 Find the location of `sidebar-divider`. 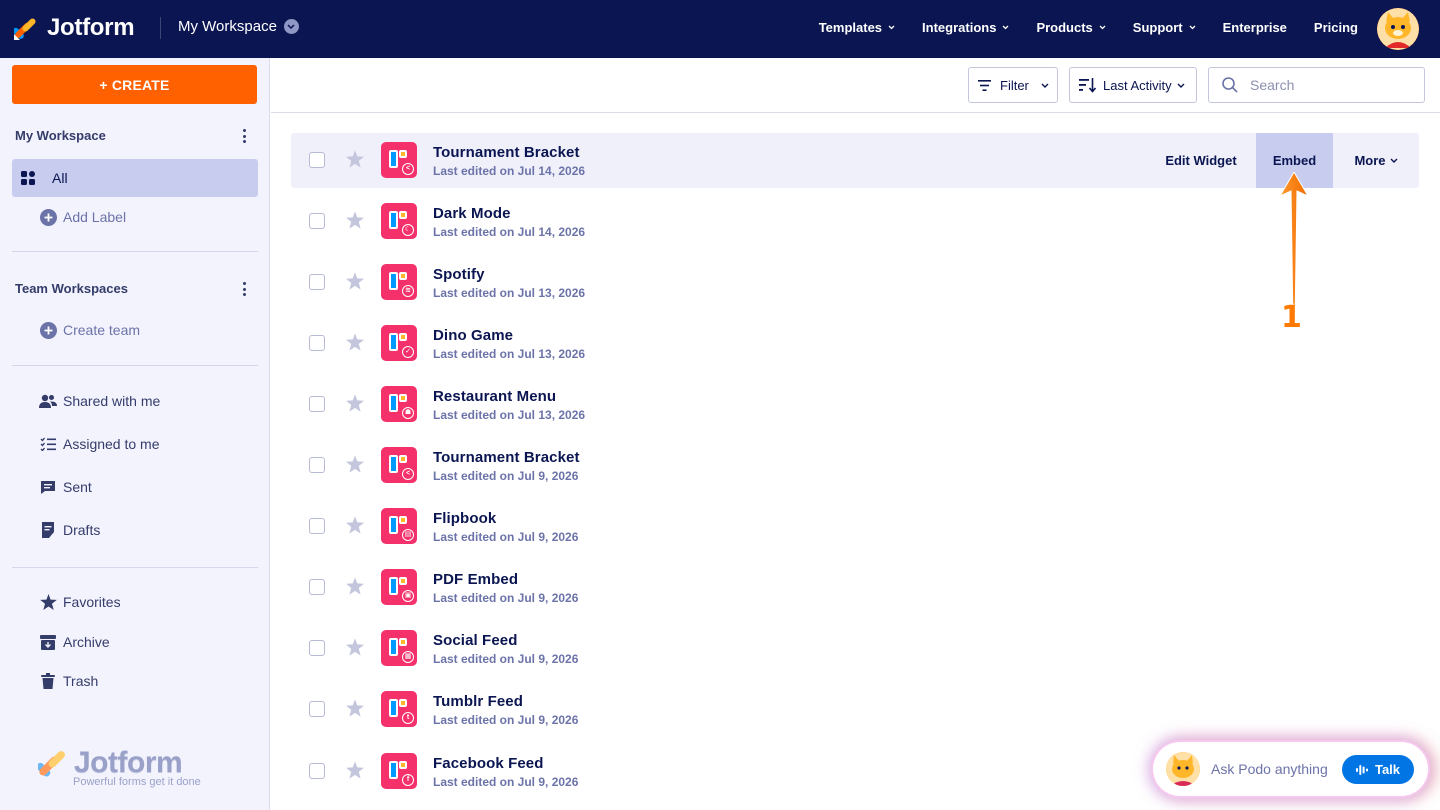

sidebar-divider is located at coordinates (135, 251).